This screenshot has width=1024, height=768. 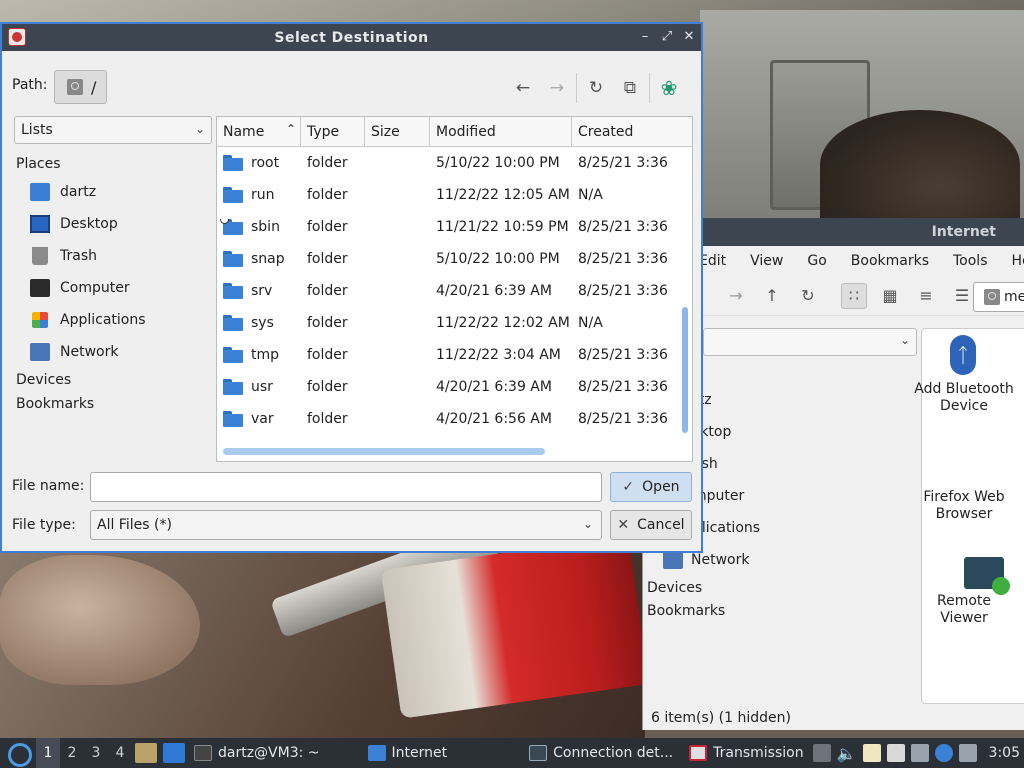 What do you see at coordinates (397, 132) in the screenshot?
I see `column-header-size: Size` at bounding box center [397, 132].